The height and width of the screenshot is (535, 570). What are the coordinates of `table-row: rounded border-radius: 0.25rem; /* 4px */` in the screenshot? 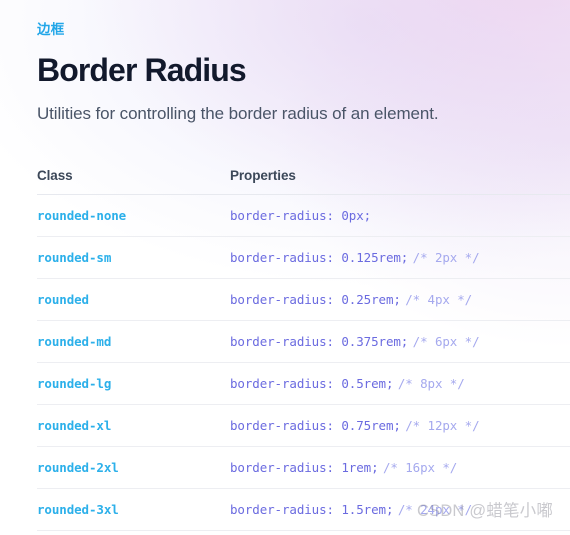 It's located at (303, 300).